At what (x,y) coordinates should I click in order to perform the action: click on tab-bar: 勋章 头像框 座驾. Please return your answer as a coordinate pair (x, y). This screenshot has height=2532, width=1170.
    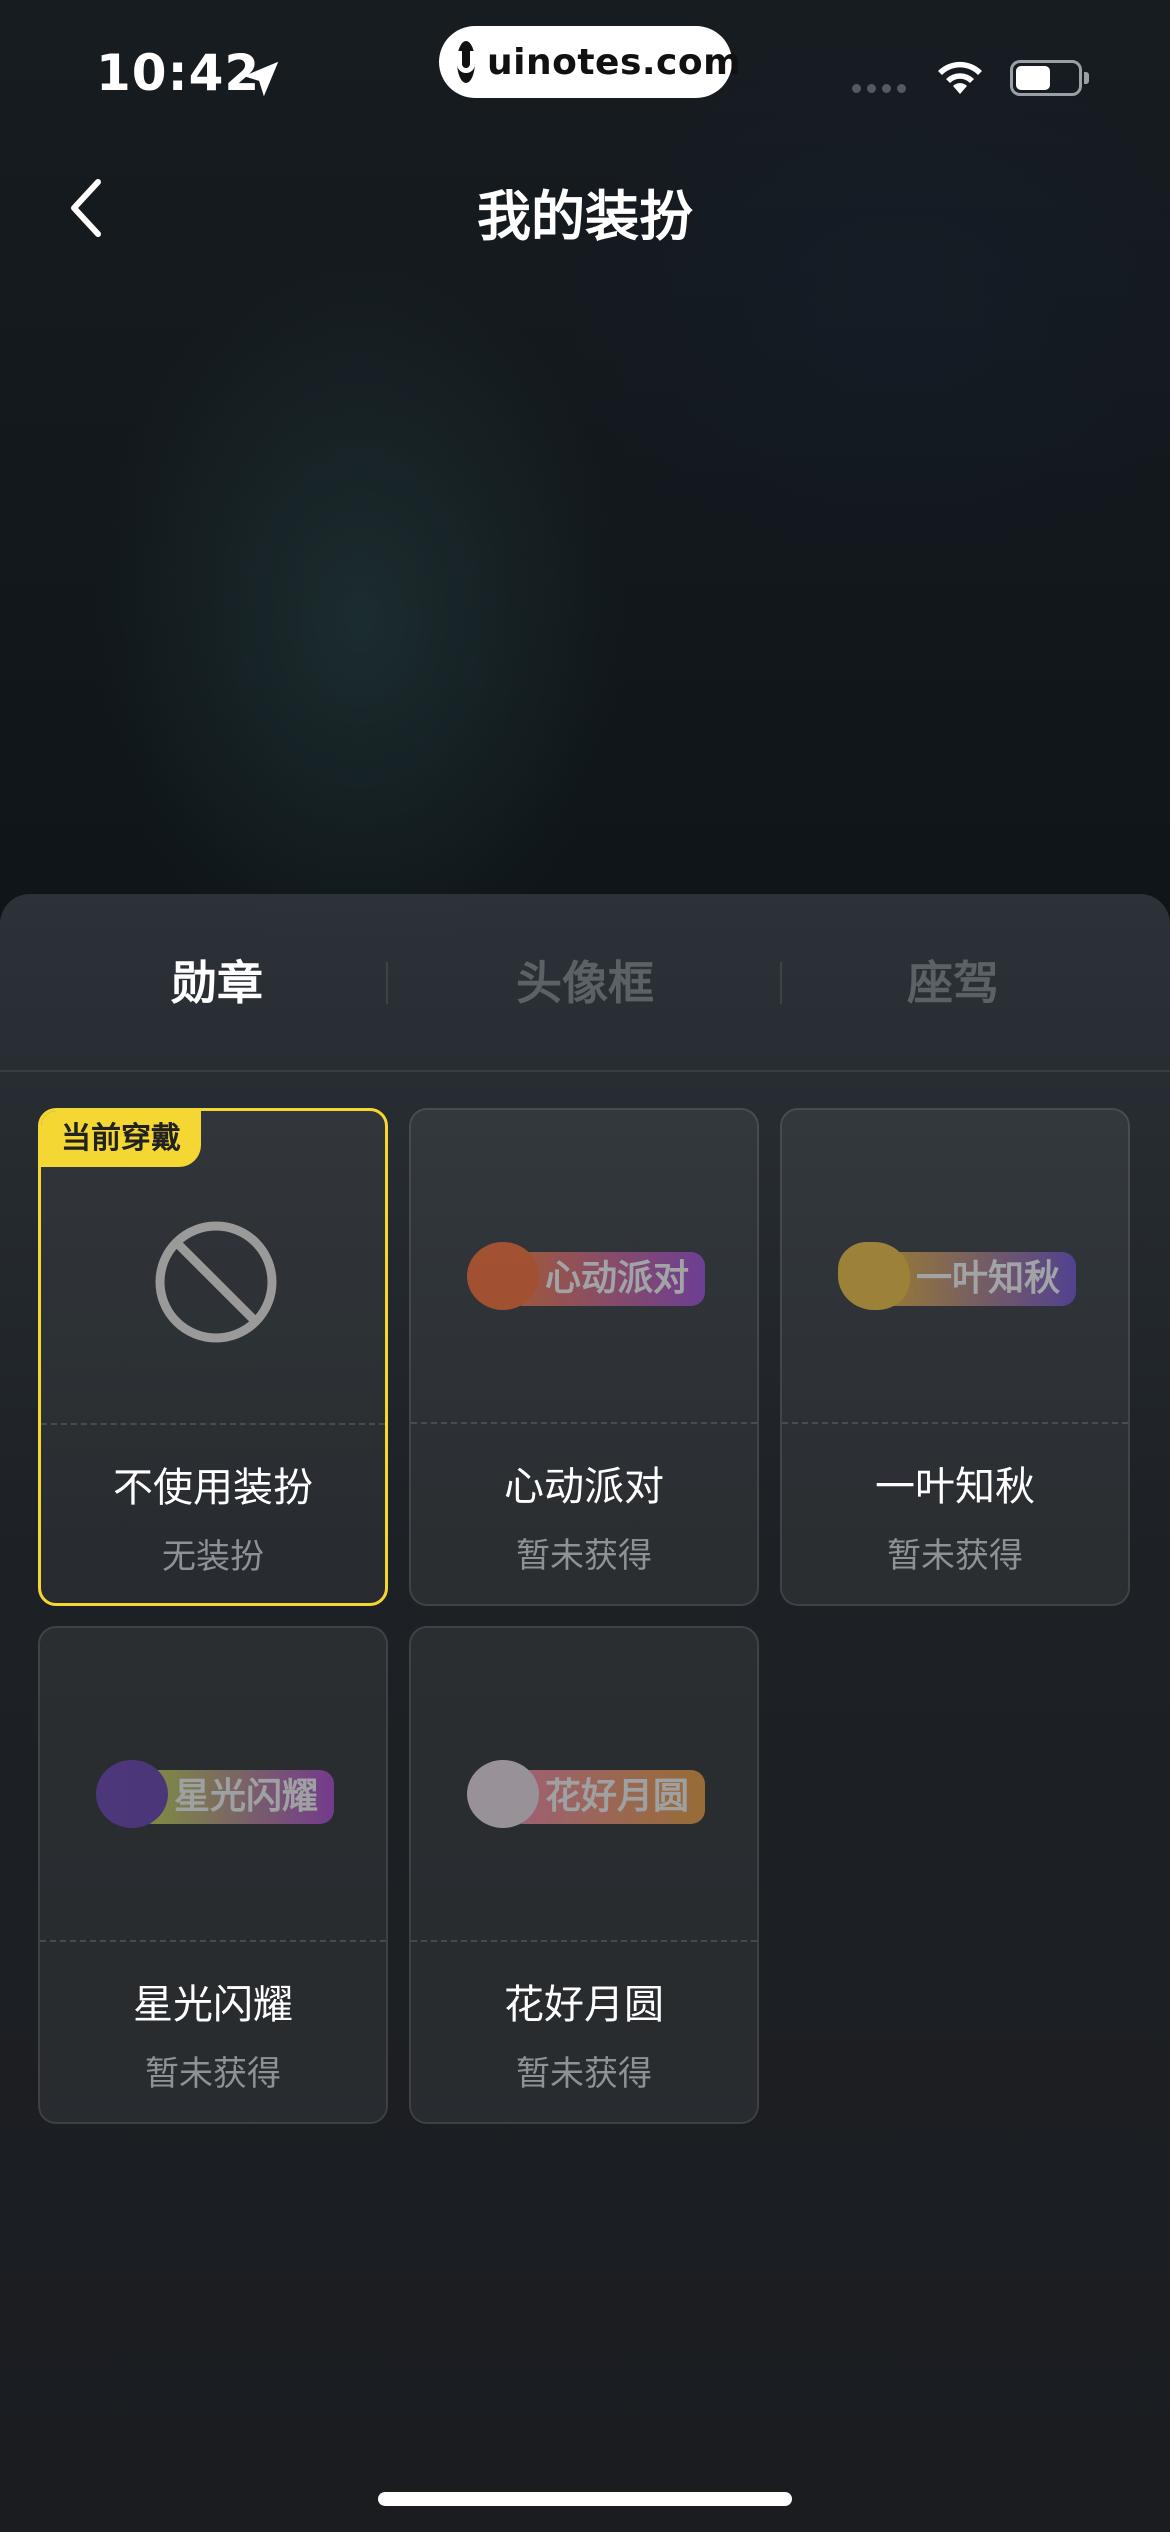
    Looking at the image, I should click on (585, 983).